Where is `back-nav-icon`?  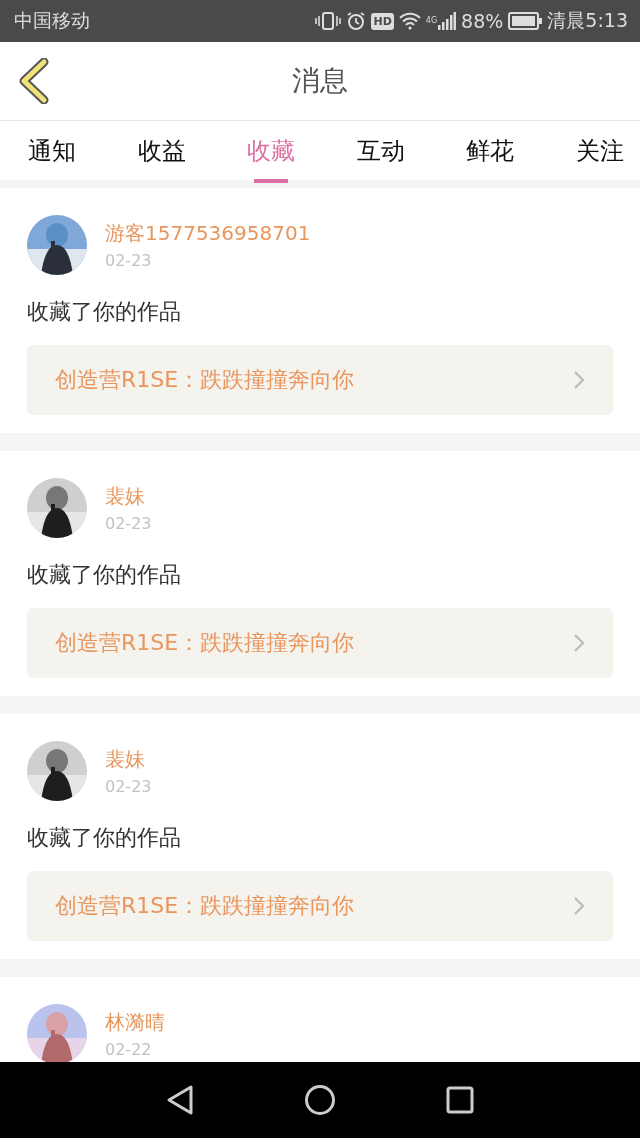
back-nav-icon is located at coordinates (180, 1100).